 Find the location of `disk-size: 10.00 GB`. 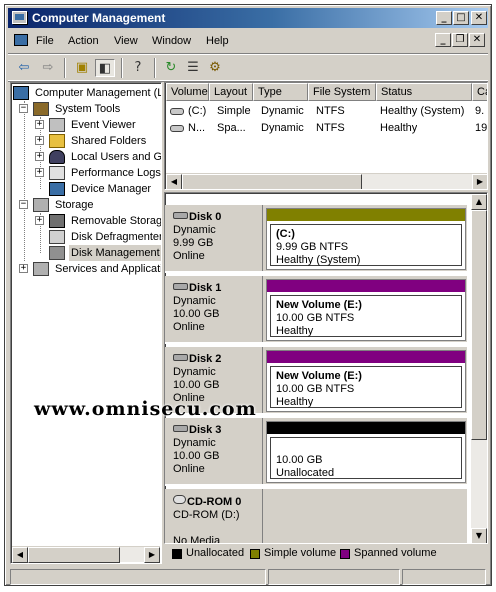

disk-size: 10.00 GB is located at coordinates (196, 456).